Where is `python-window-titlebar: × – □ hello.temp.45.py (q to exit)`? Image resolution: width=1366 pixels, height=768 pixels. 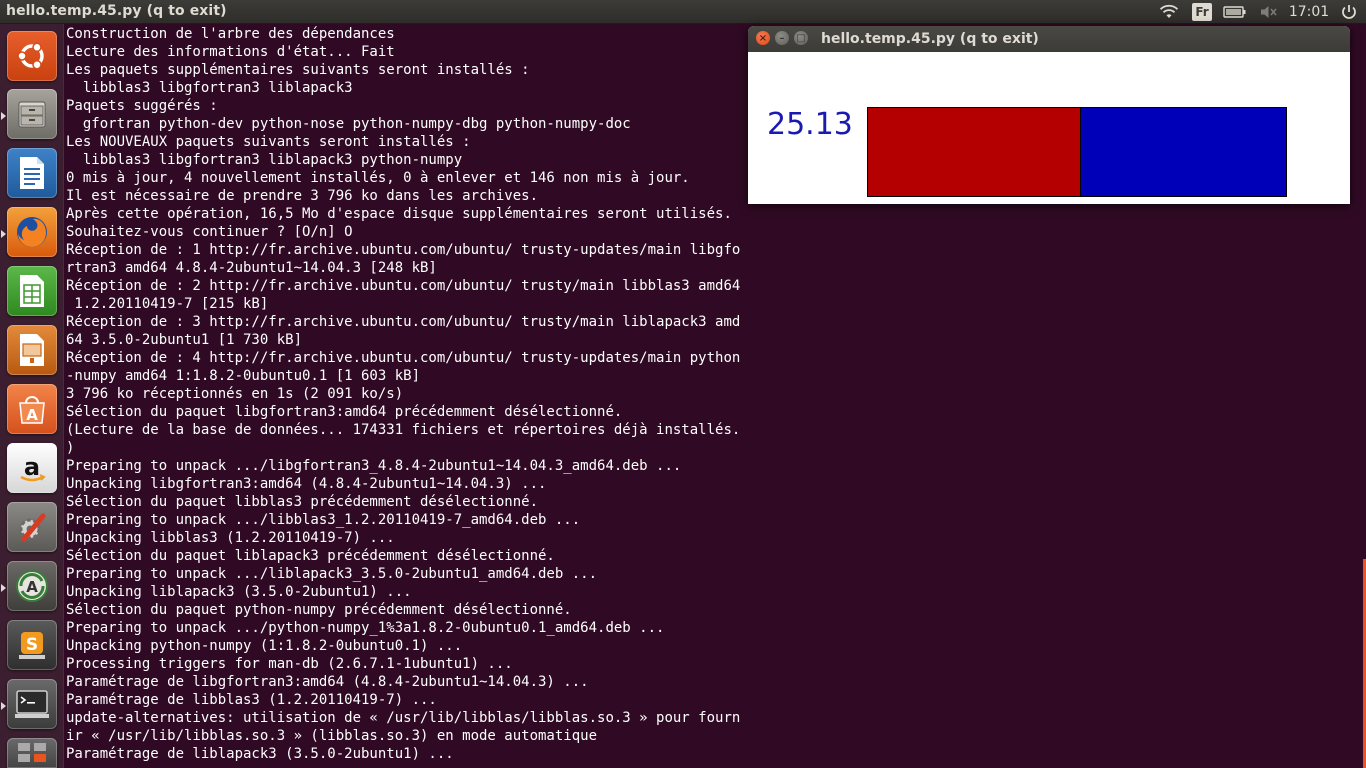
python-window-titlebar: × – □ hello.temp.45.py (q to exit) is located at coordinates (1049, 39).